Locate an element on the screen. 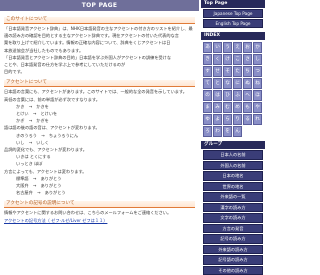  index-key: ふ is located at coordinates (237, 95).